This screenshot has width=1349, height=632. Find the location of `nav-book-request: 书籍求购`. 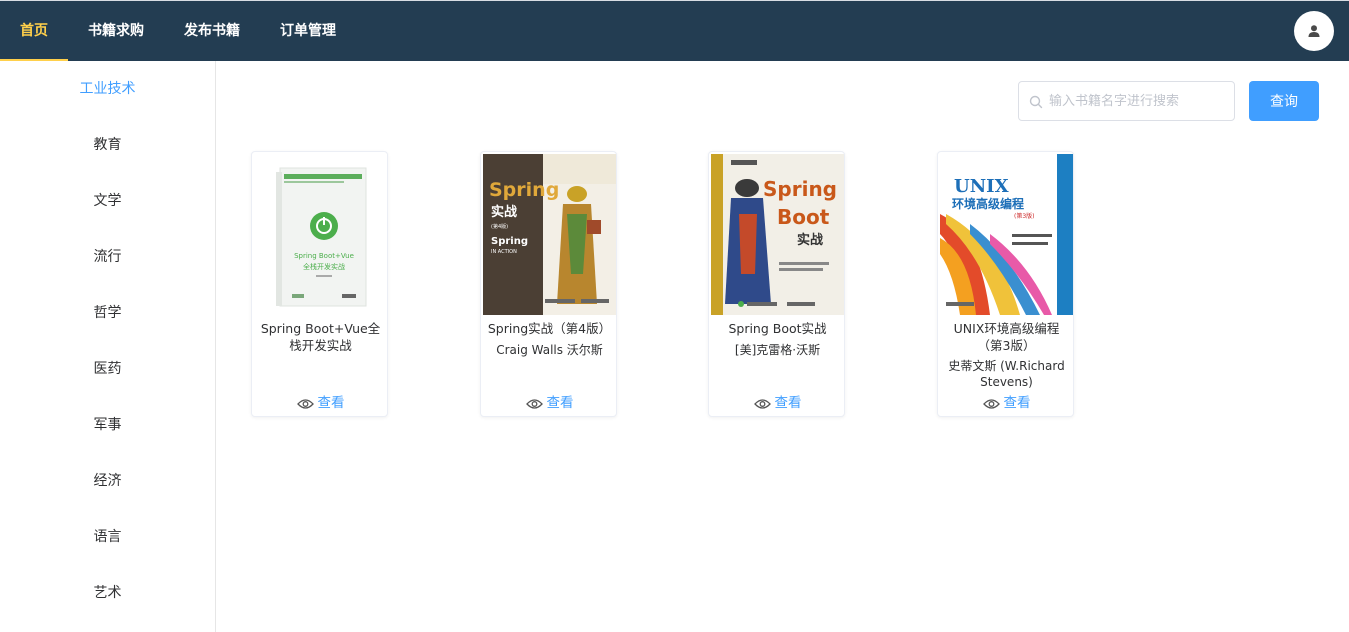

nav-book-request: 书籍求购 is located at coordinates (116, 31).